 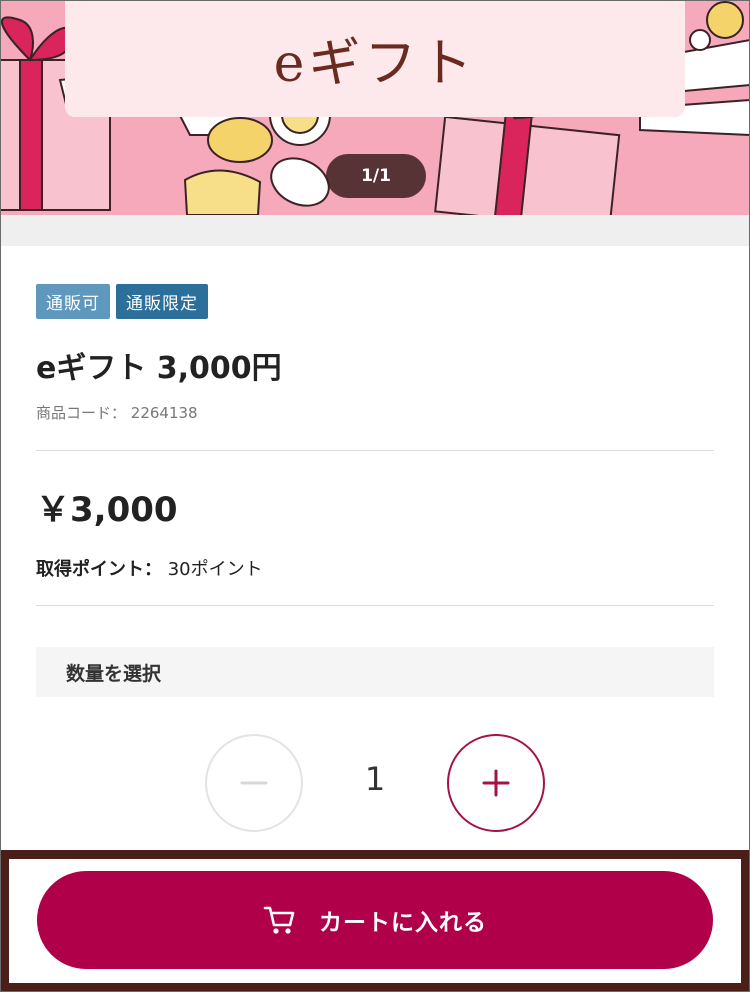 I want to click on product-code: 商品コード： 2264138, so click(x=117, y=412).